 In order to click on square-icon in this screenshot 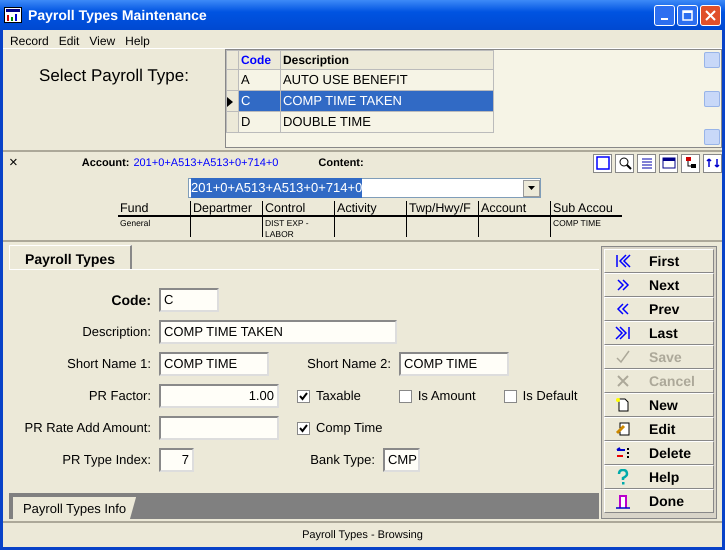, I will do `click(602, 163)`.